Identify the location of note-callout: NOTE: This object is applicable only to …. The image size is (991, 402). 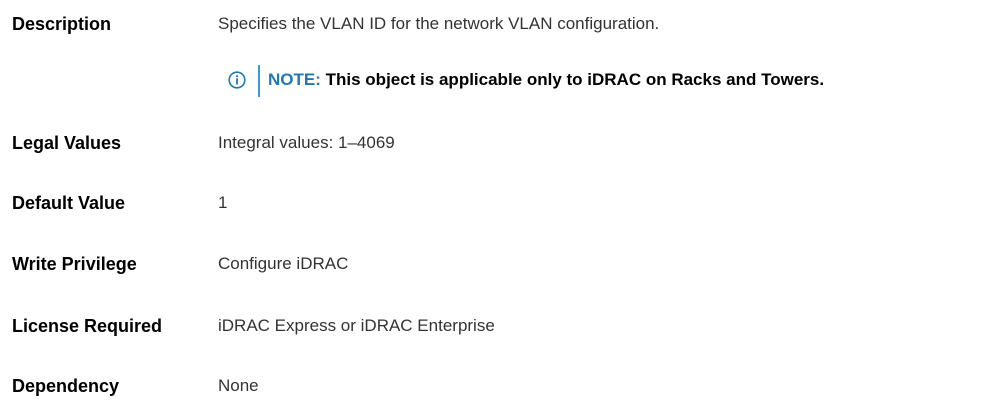
(608, 81).